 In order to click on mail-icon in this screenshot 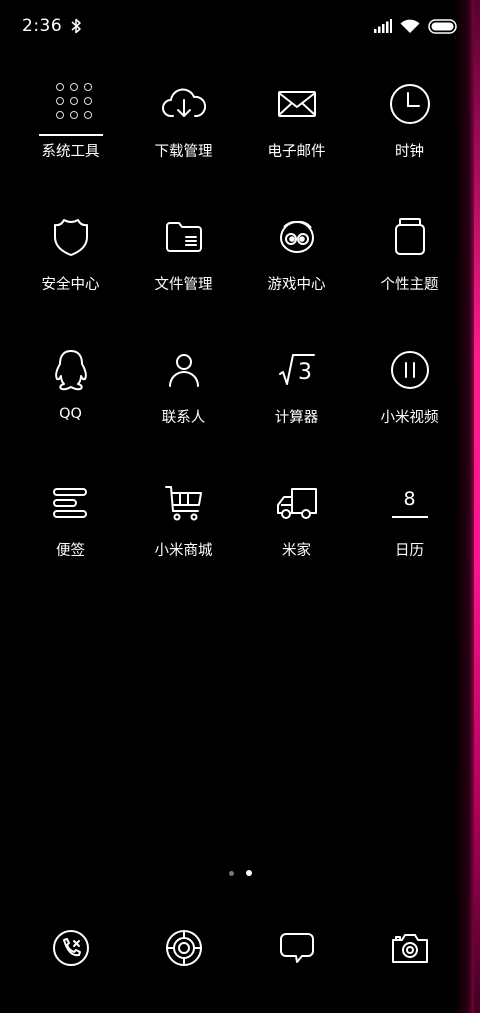, I will do `click(297, 104)`.